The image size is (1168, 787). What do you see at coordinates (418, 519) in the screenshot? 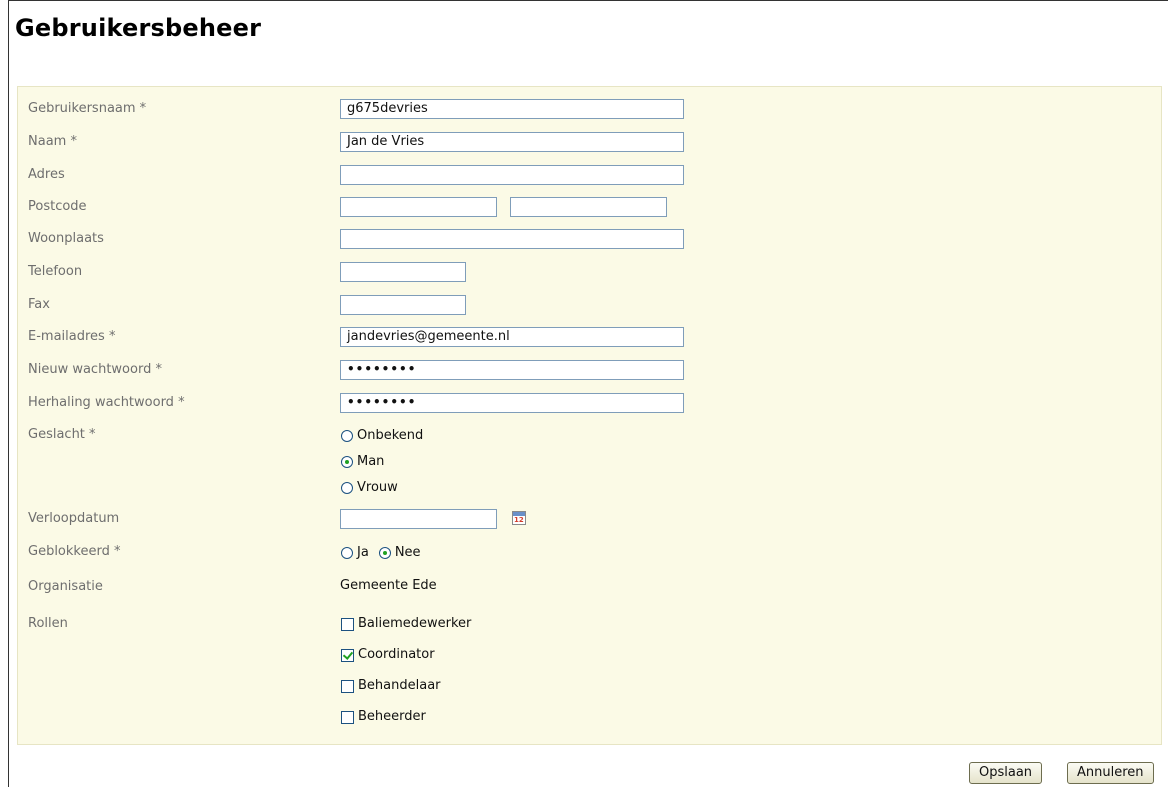
I see `expiry-date-input` at bounding box center [418, 519].